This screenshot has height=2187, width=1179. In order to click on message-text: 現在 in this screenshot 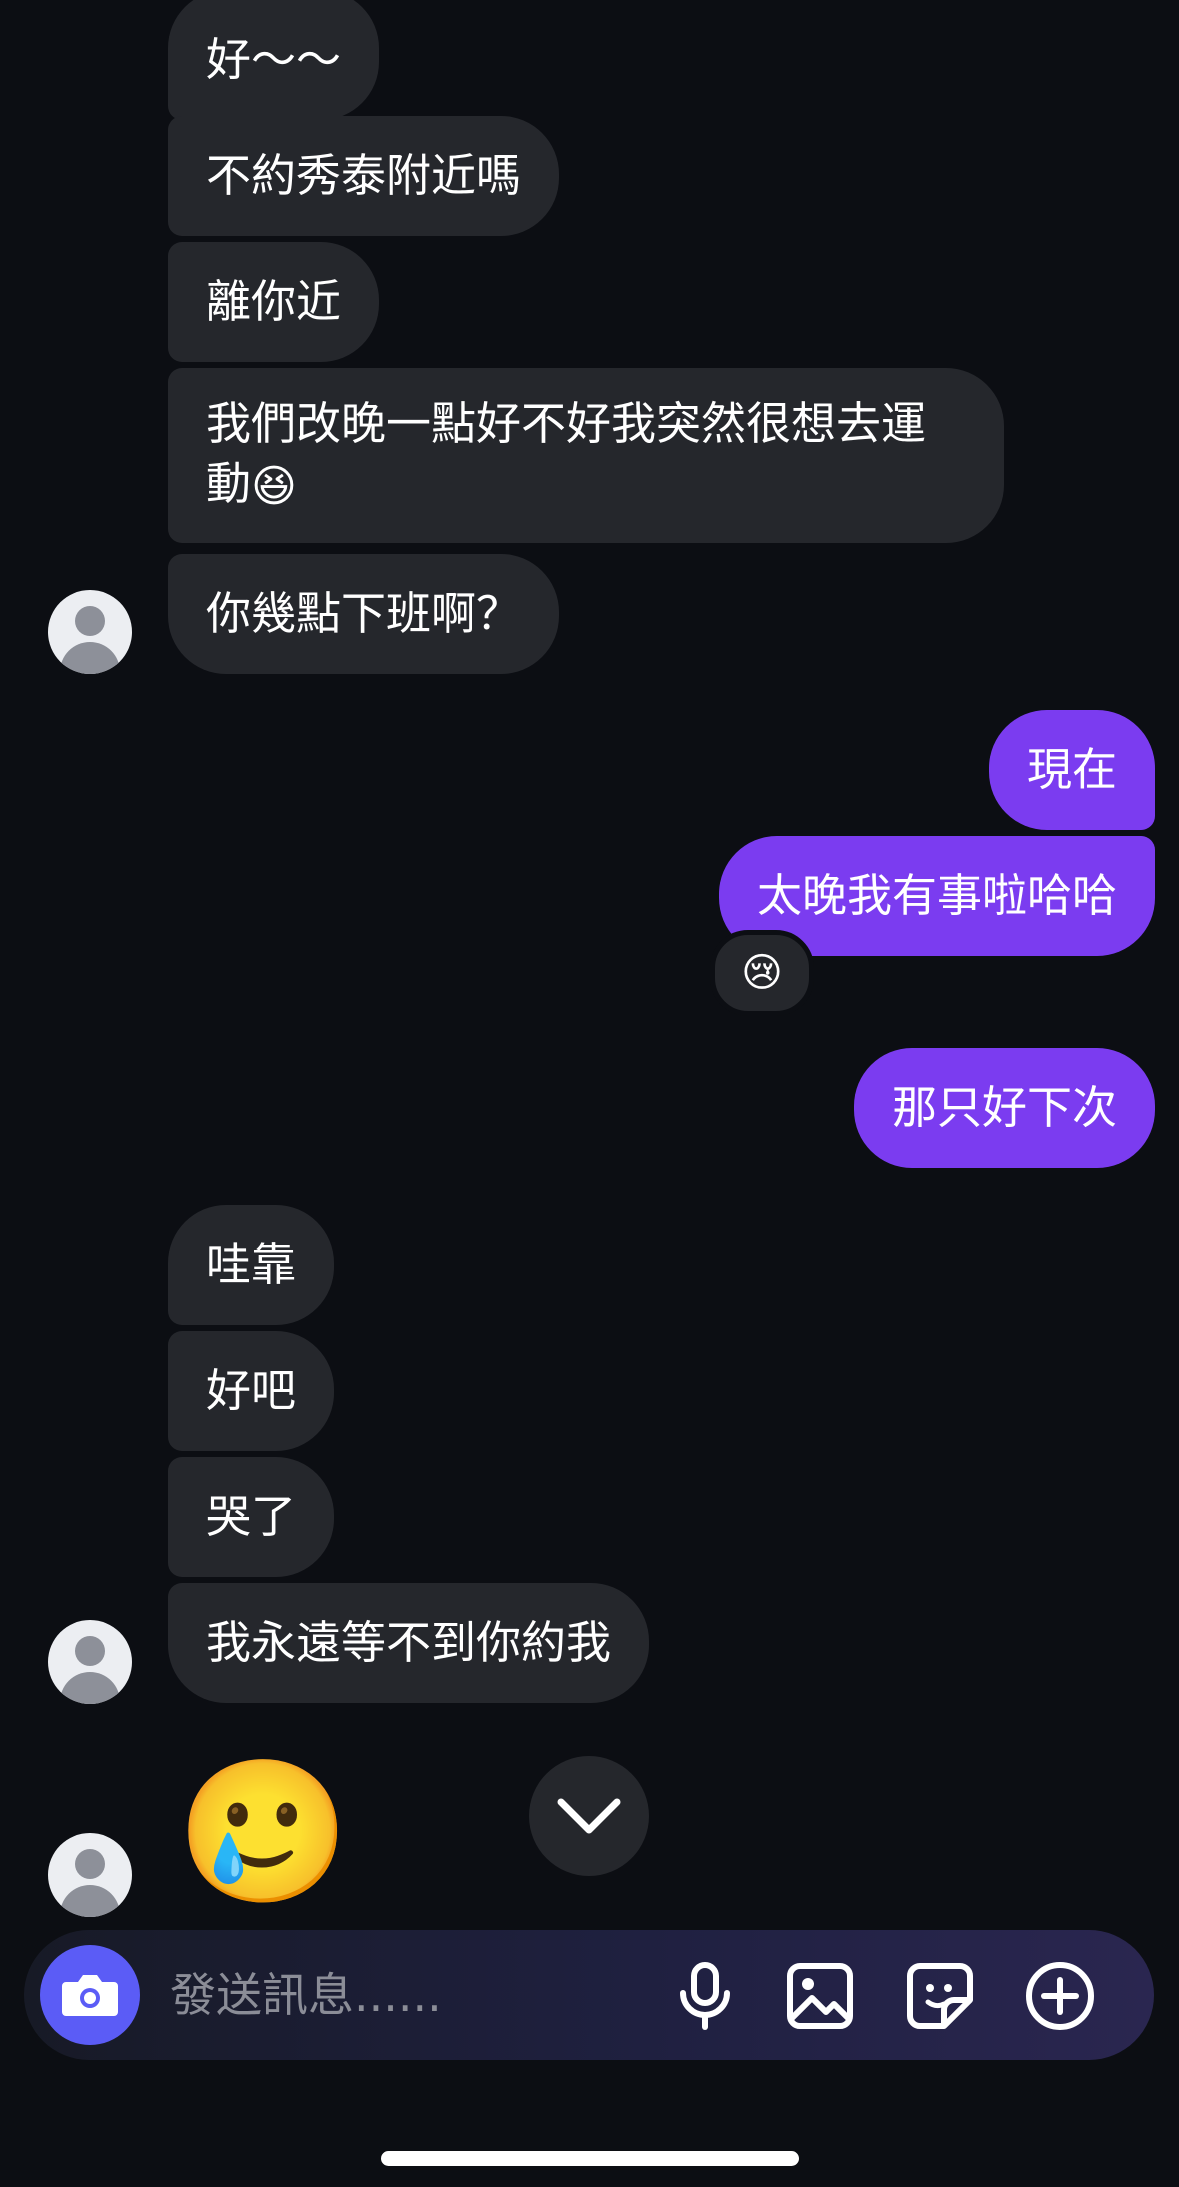, I will do `click(1071, 769)`.